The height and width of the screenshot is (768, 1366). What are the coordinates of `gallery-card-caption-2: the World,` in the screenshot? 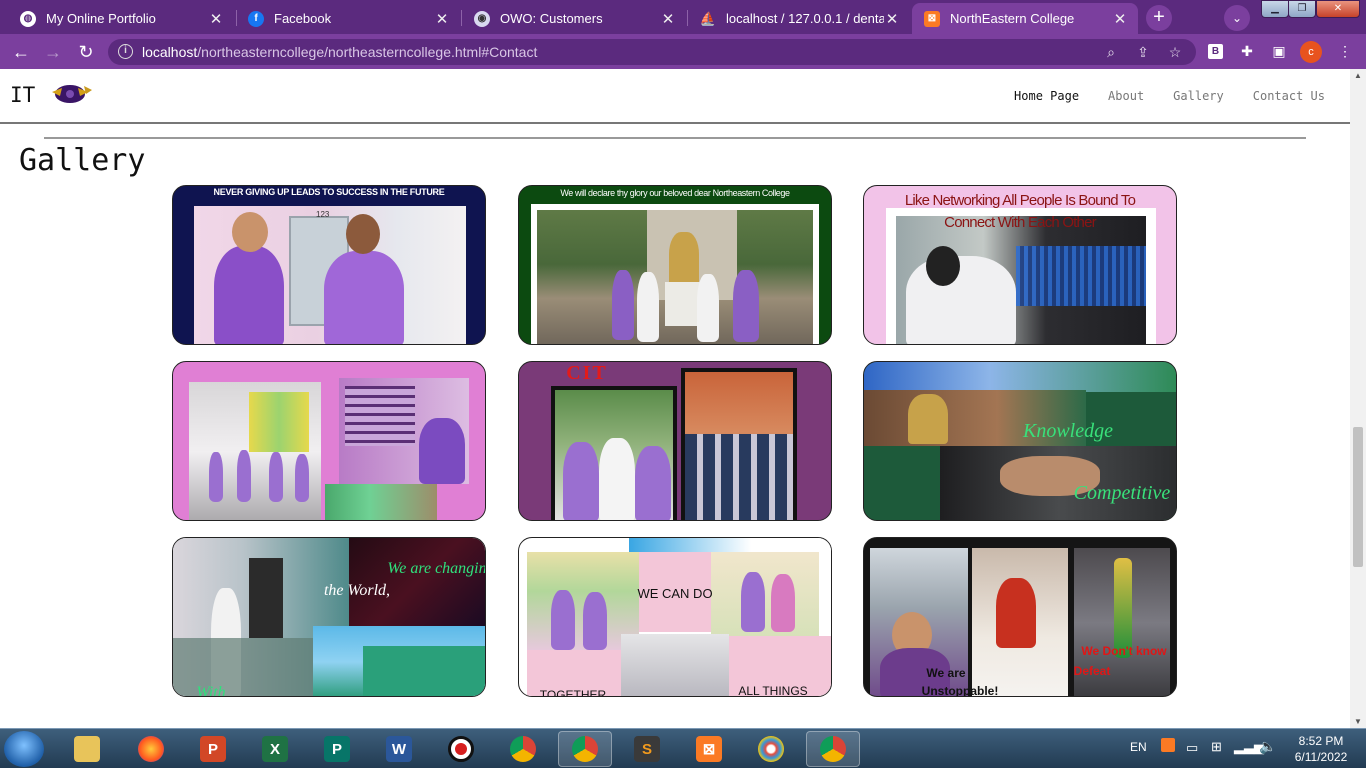 It's located at (357, 590).